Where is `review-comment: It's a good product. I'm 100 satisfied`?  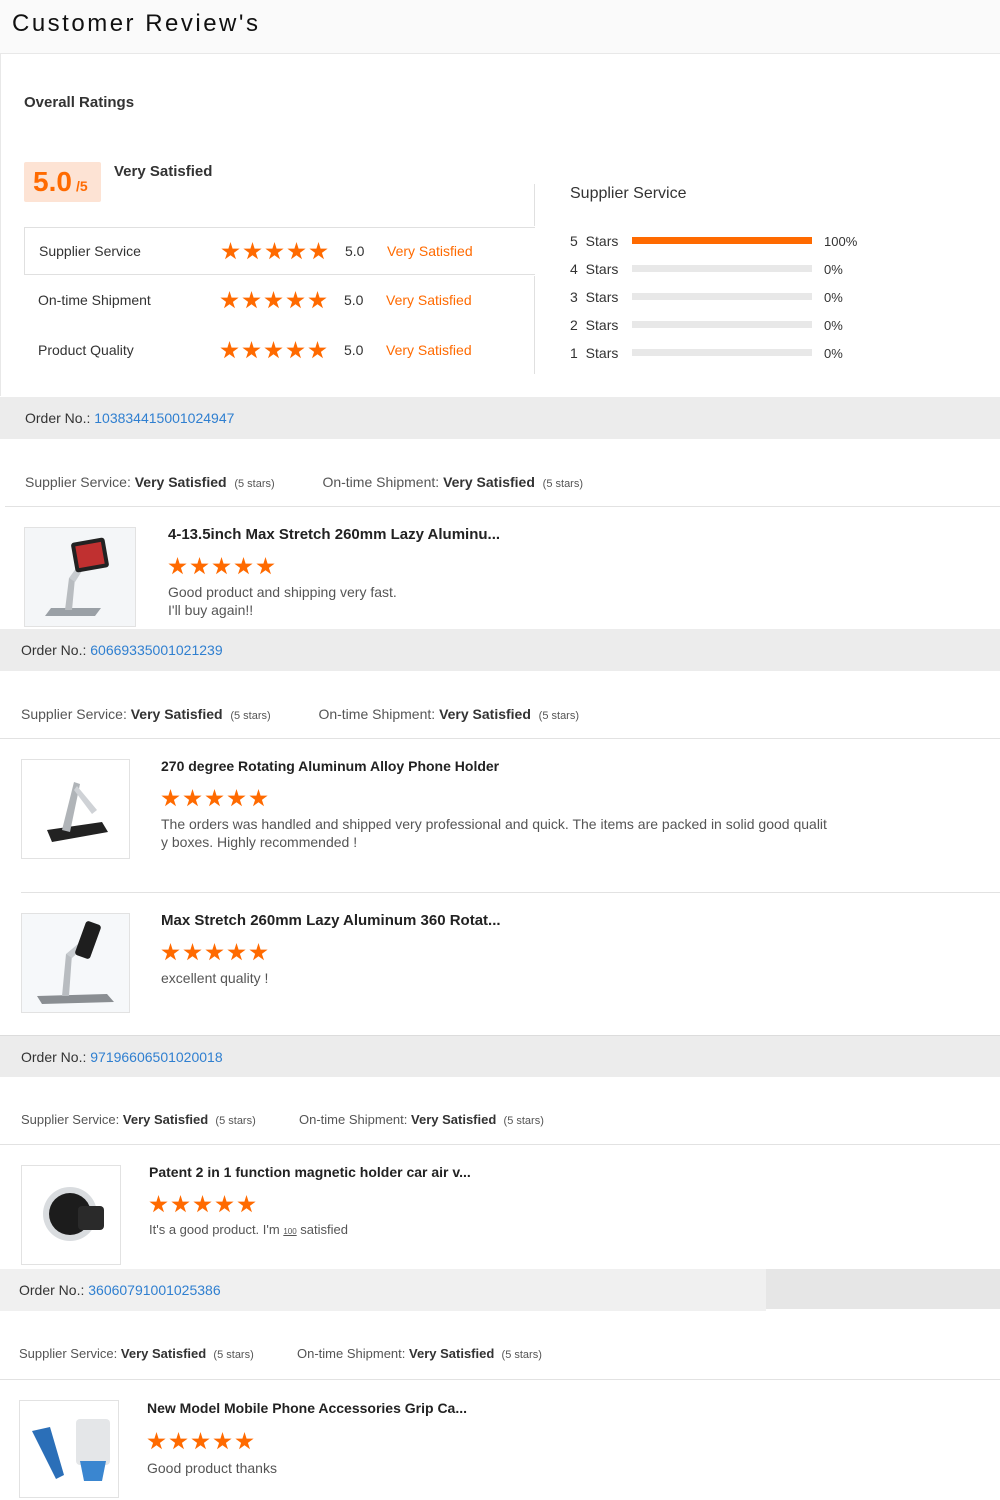
review-comment: It's a good product. I'm 100 satisfied is located at coordinates (248, 1231).